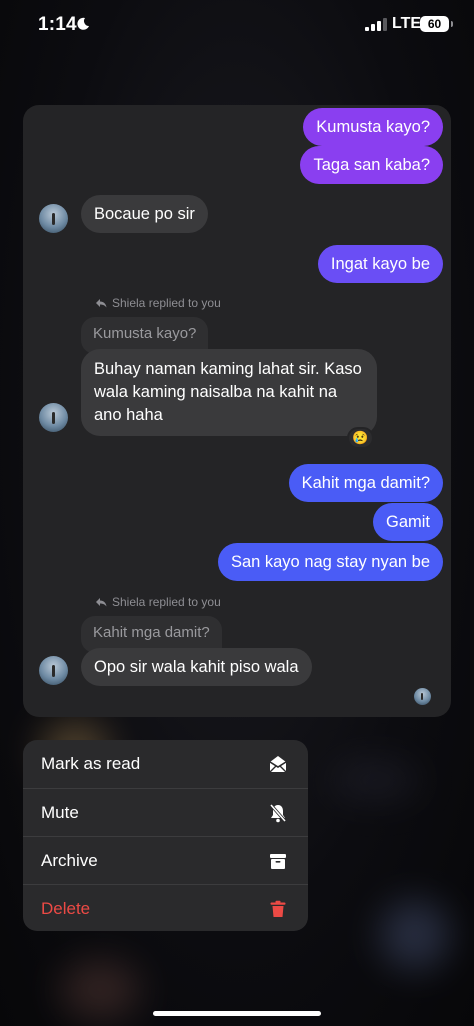 This screenshot has height=1026, width=474. What do you see at coordinates (365, 483) in the screenshot?
I see `message-outgoing: Kahit mga damit?` at bounding box center [365, 483].